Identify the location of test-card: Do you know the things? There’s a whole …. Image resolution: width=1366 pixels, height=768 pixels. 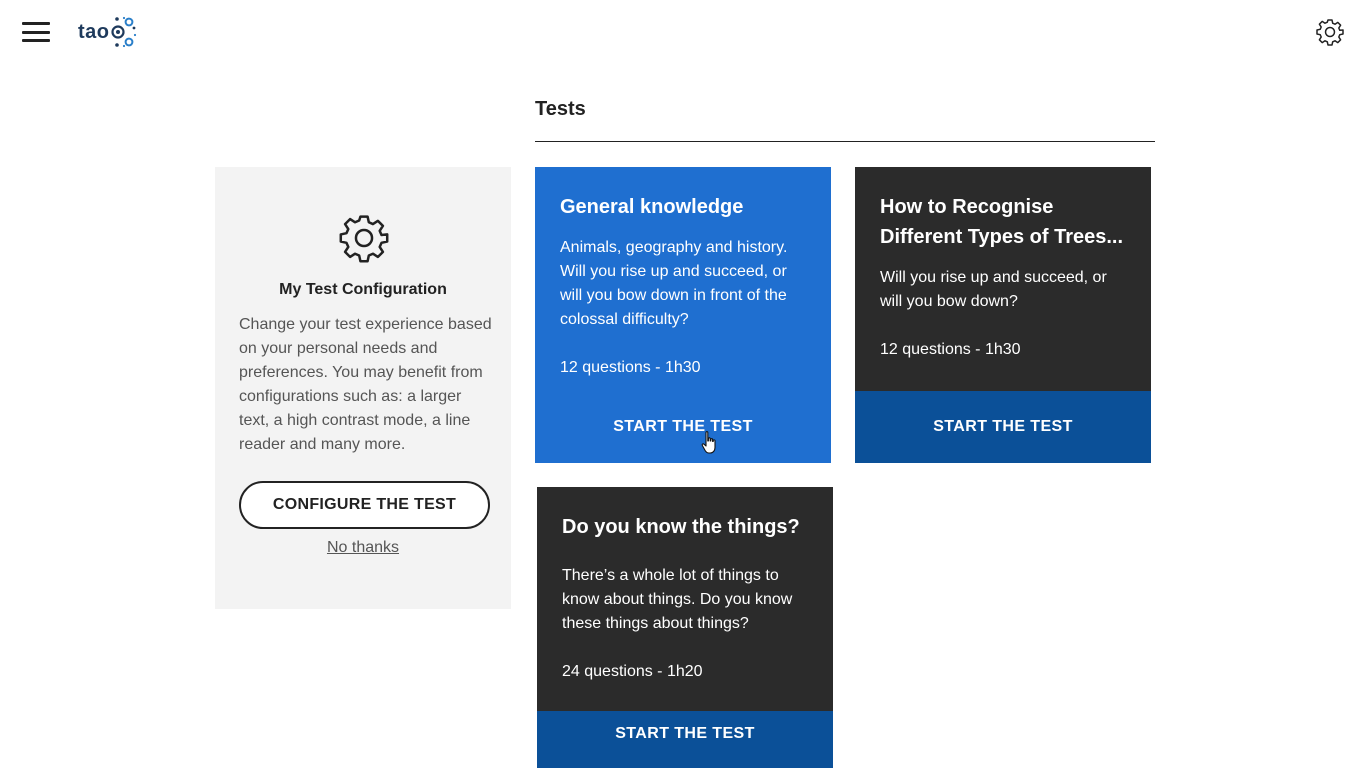
(685, 627).